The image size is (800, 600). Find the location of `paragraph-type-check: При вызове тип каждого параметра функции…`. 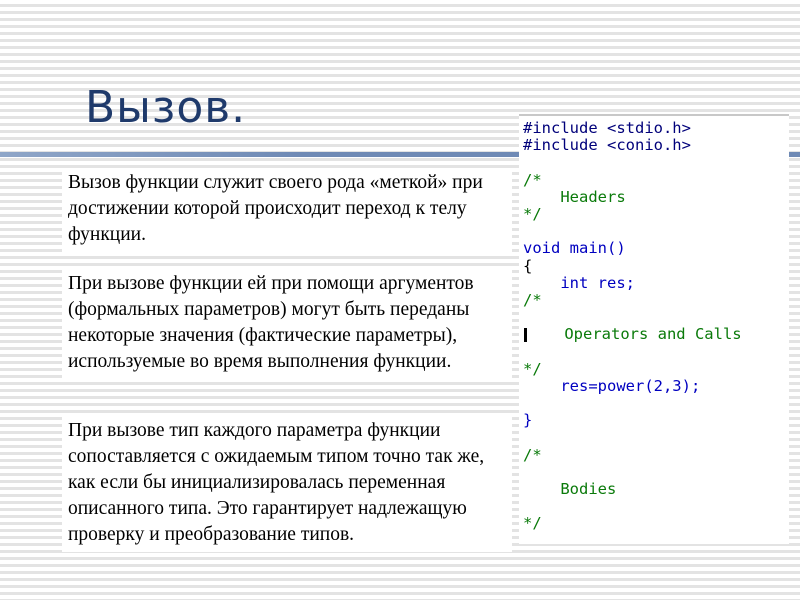

paragraph-type-check: При вызове тип каждого параметра функции… is located at coordinates (276, 482).